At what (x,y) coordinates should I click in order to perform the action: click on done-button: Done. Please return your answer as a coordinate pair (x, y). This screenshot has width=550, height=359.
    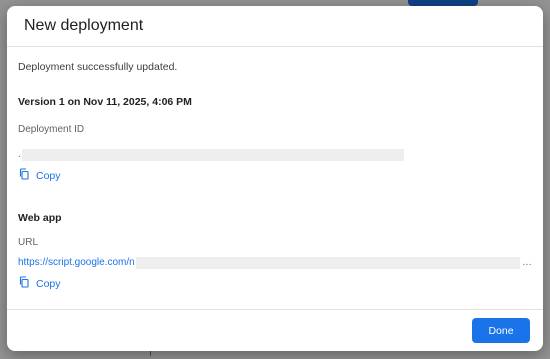
    Looking at the image, I should click on (501, 330).